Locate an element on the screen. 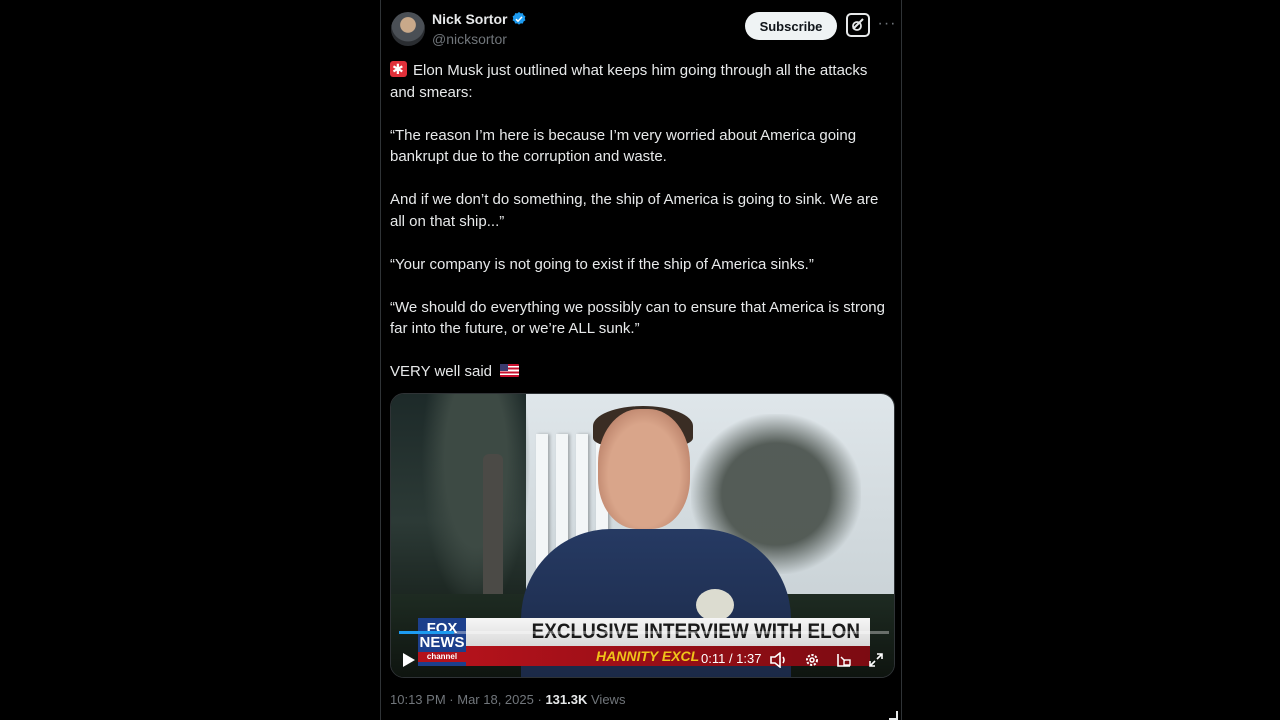 This screenshot has height=720, width=1280. subscribe-button: Subscribe is located at coordinates (791, 26).